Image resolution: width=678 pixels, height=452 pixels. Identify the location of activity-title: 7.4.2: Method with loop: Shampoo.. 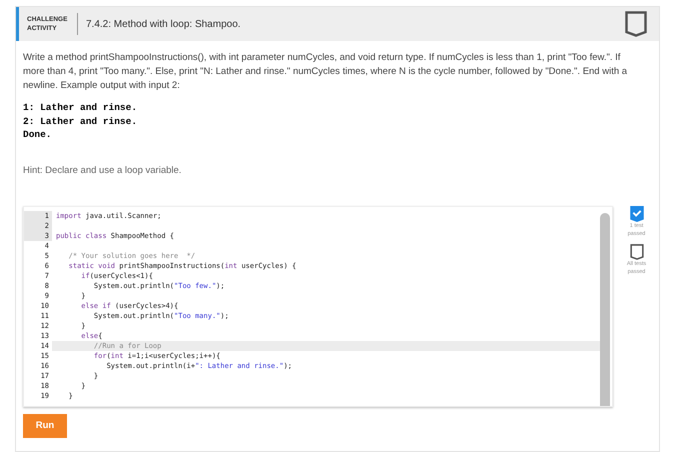
(164, 25).